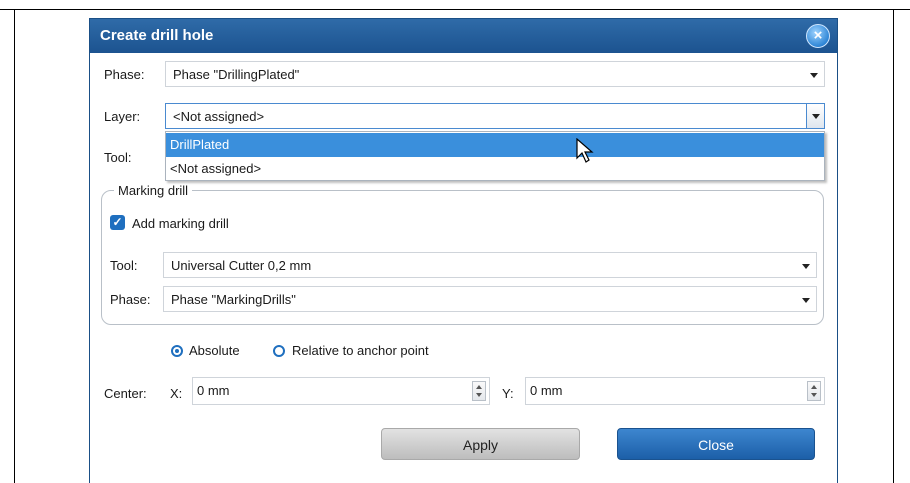 This screenshot has height=483, width=910. Describe the element at coordinates (176, 393) in the screenshot. I see `center-x-label: X:` at that location.